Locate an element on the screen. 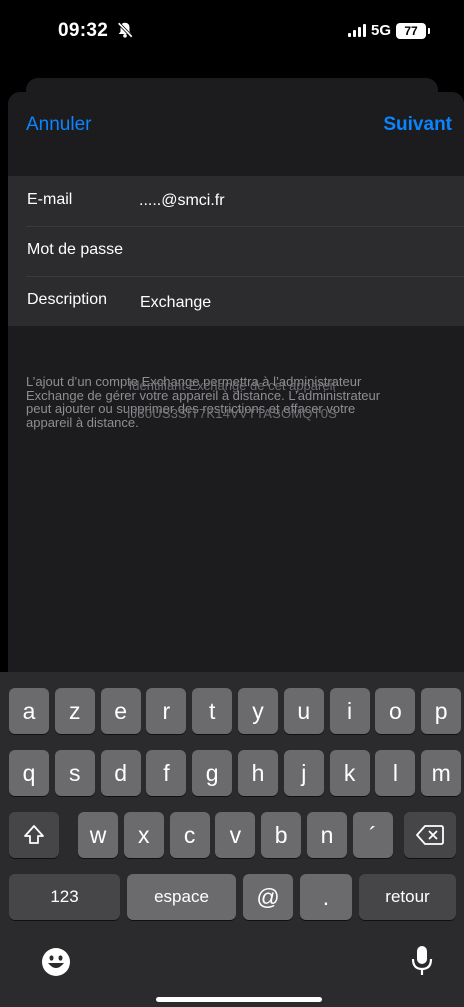 This screenshot has height=1007, width=464. password-field is located at coordinates (289, 251).